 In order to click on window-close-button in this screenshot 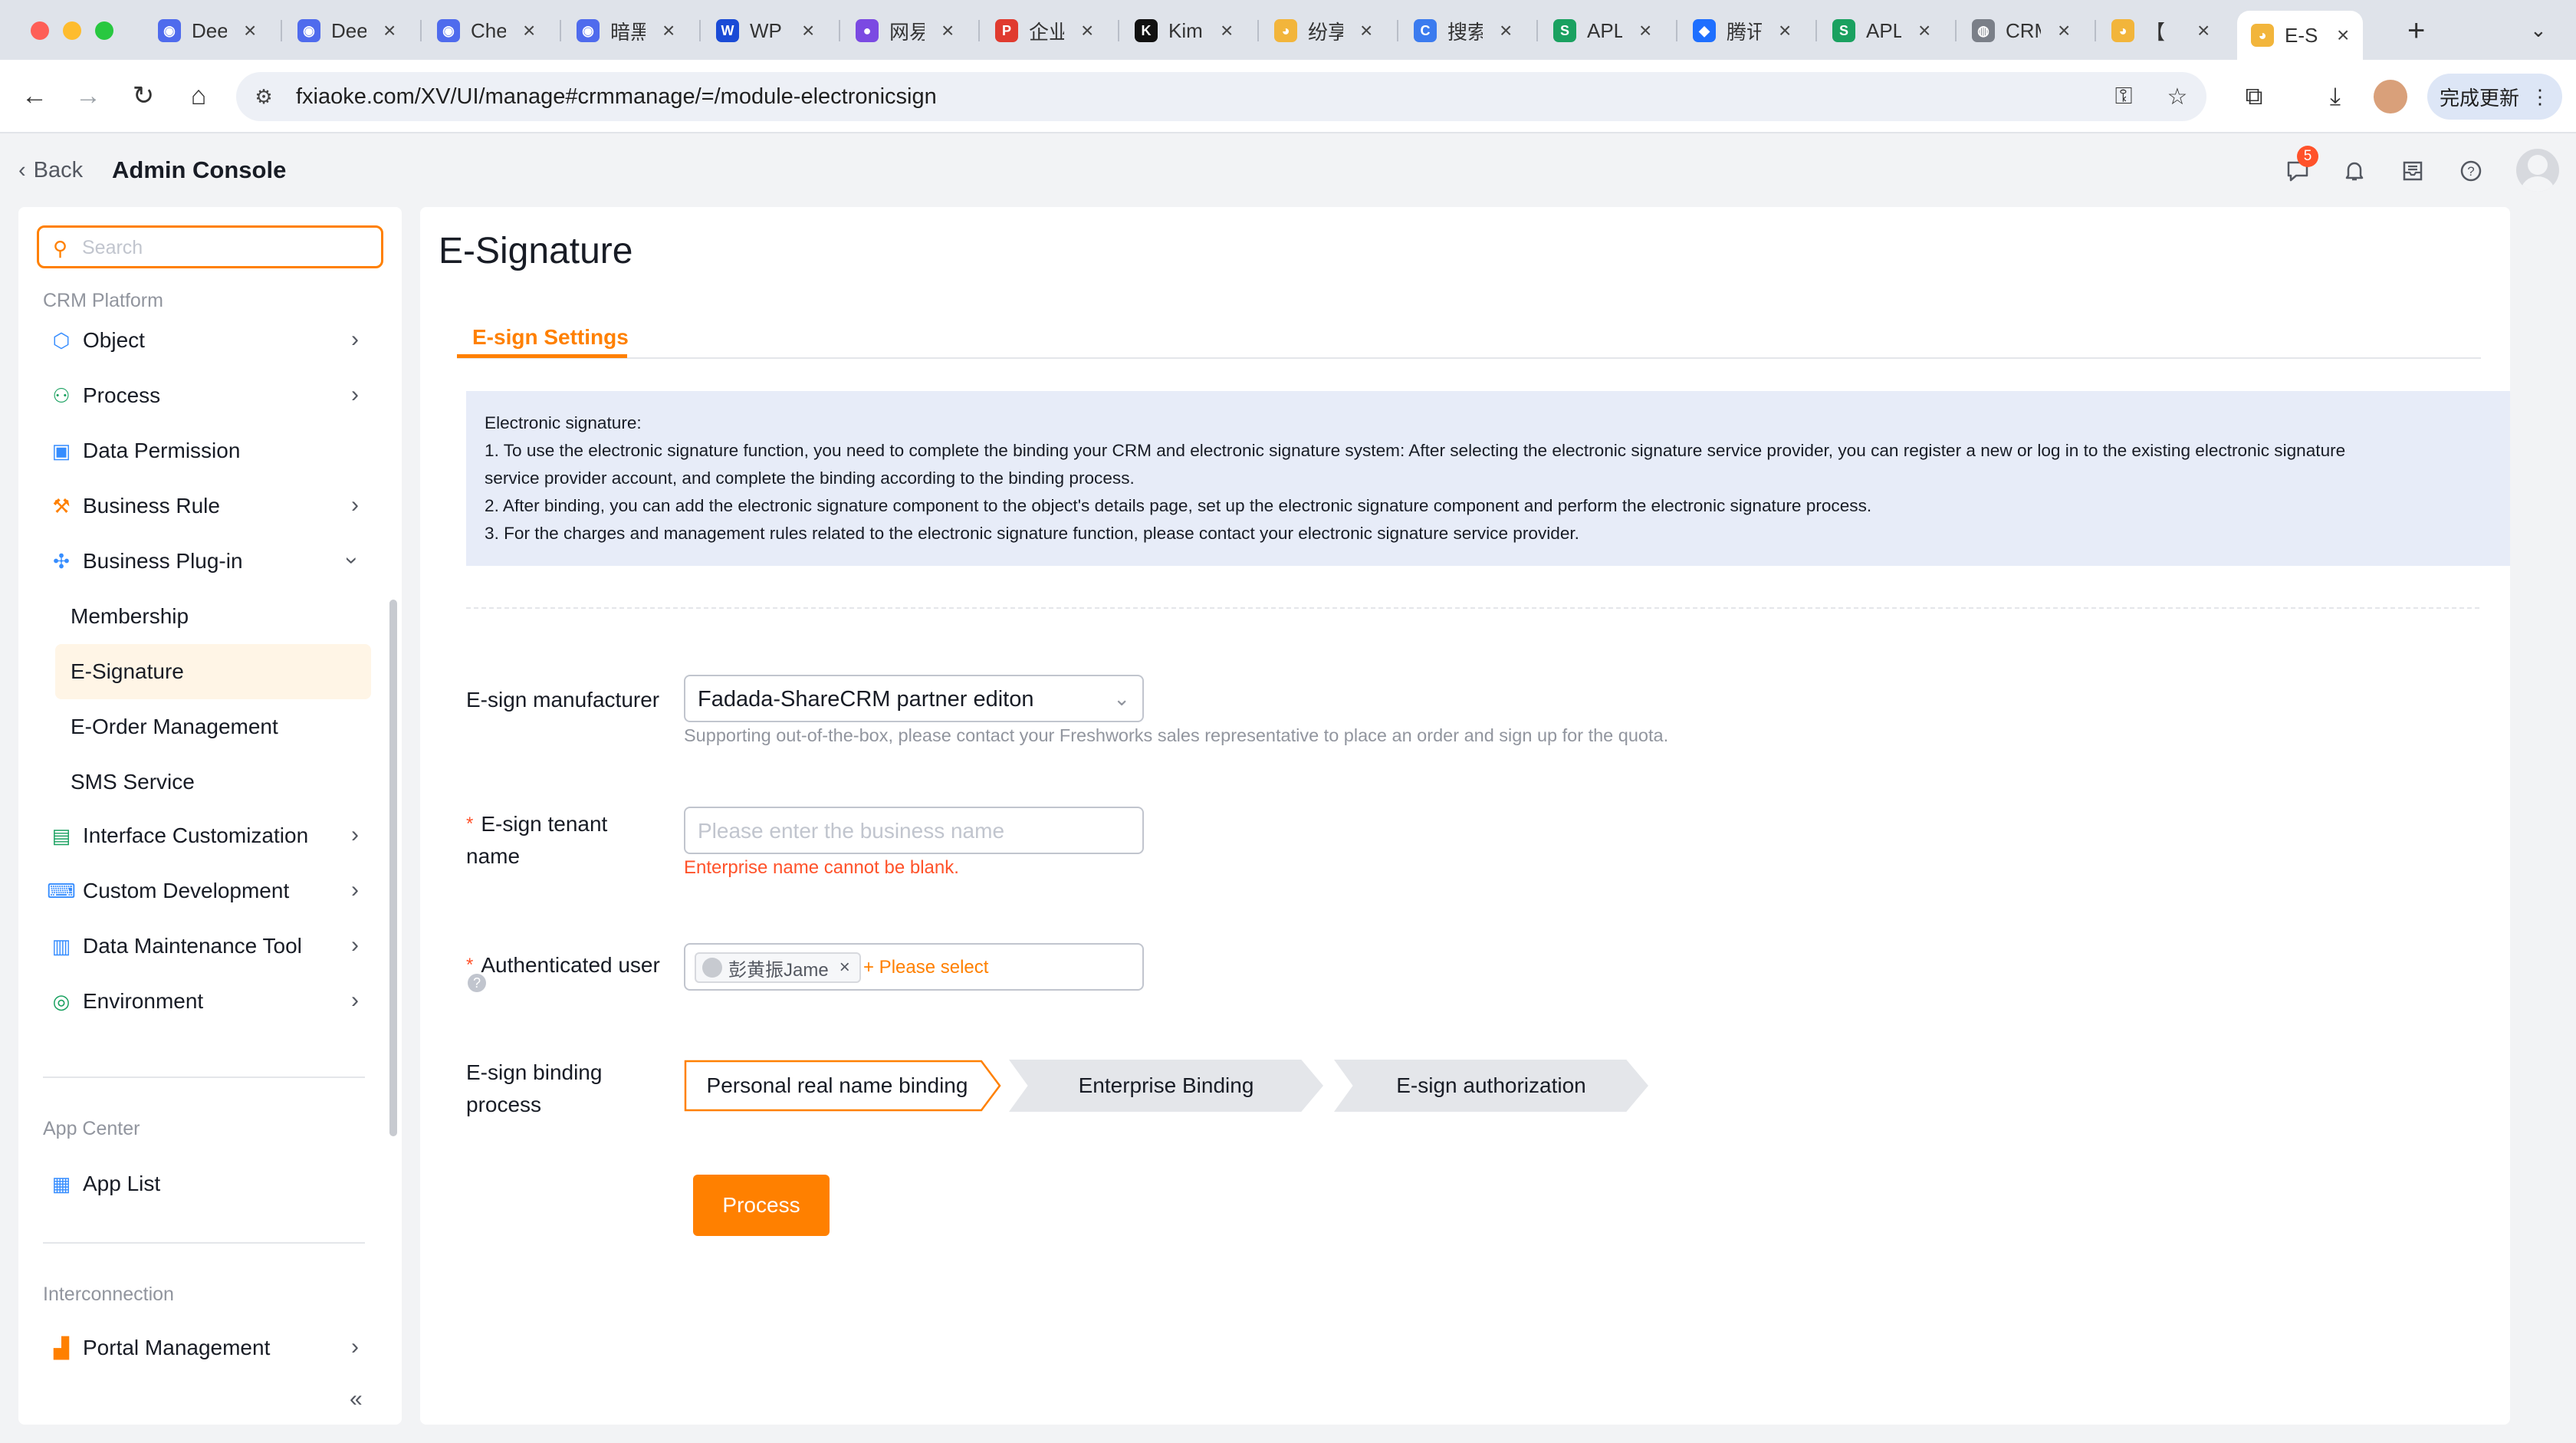, I will do `click(40, 30)`.